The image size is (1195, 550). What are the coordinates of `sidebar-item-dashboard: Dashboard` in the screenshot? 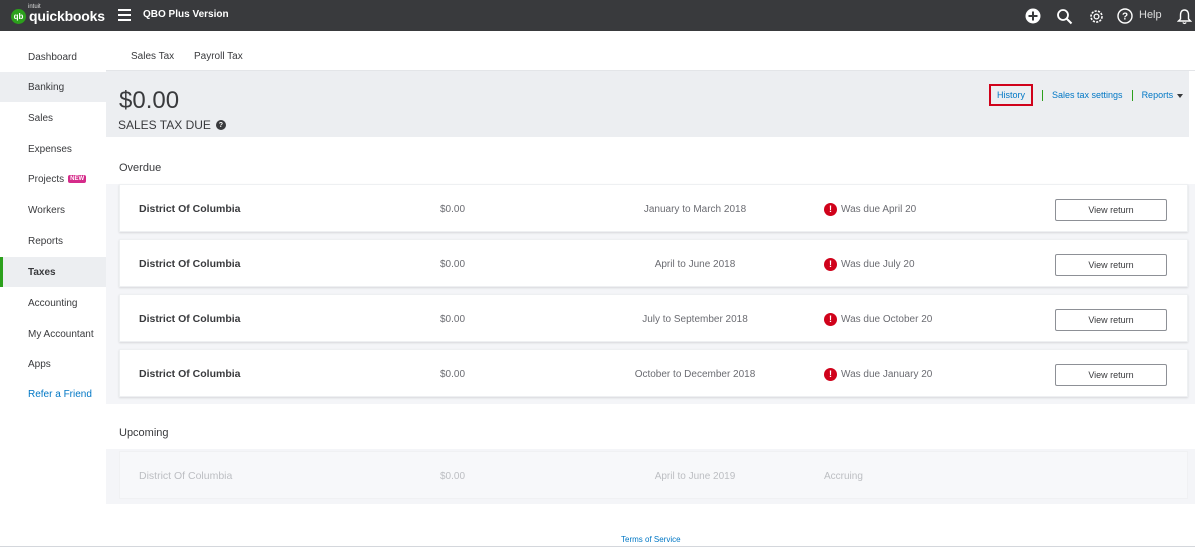 It's located at (53, 57).